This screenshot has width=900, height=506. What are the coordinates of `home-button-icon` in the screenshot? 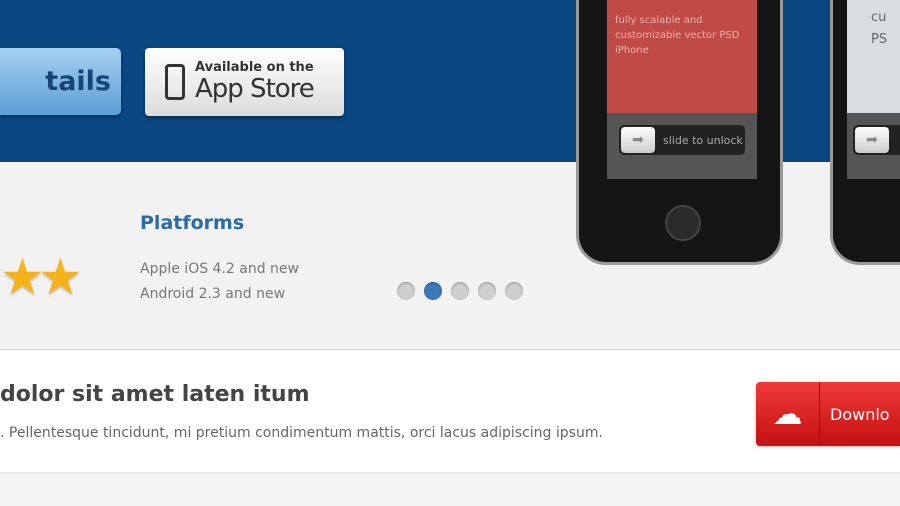 It's located at (683, 223).